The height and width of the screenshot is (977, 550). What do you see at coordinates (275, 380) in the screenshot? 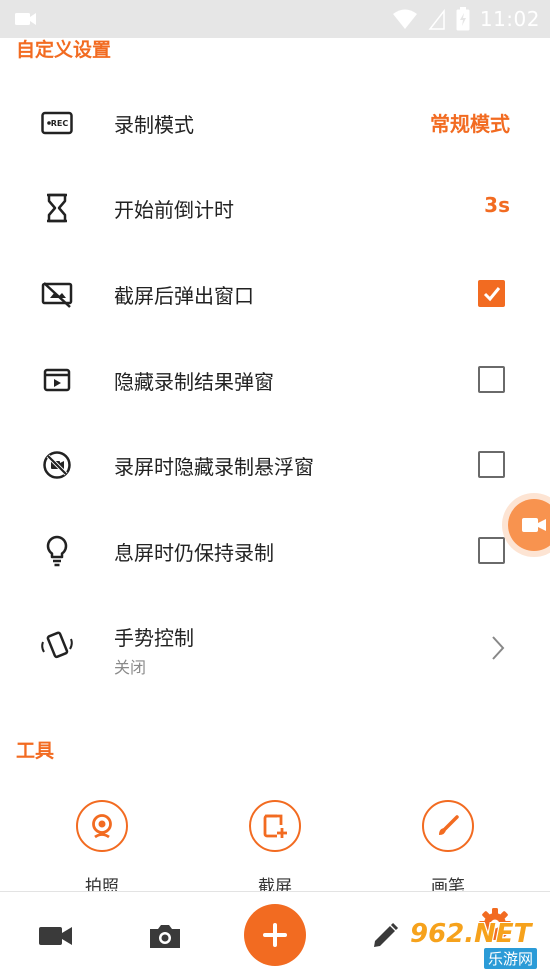
I see `setting-row-hide-result-popup: 隐藏录制结果弹窗` at bounding box center [275, 380].